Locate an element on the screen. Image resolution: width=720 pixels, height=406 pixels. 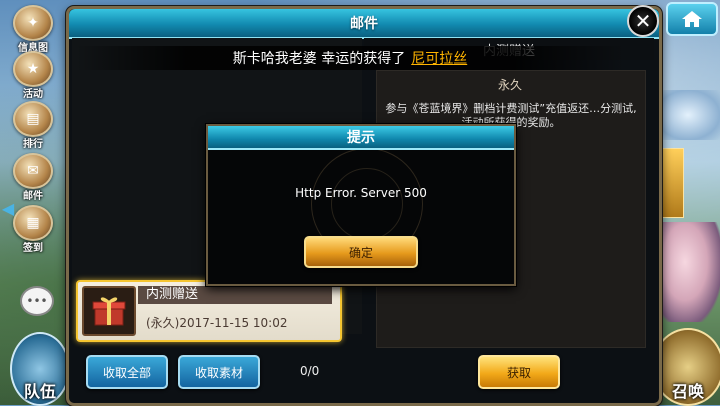
dialog-title: 提示 is located at coordinates (361, 138).